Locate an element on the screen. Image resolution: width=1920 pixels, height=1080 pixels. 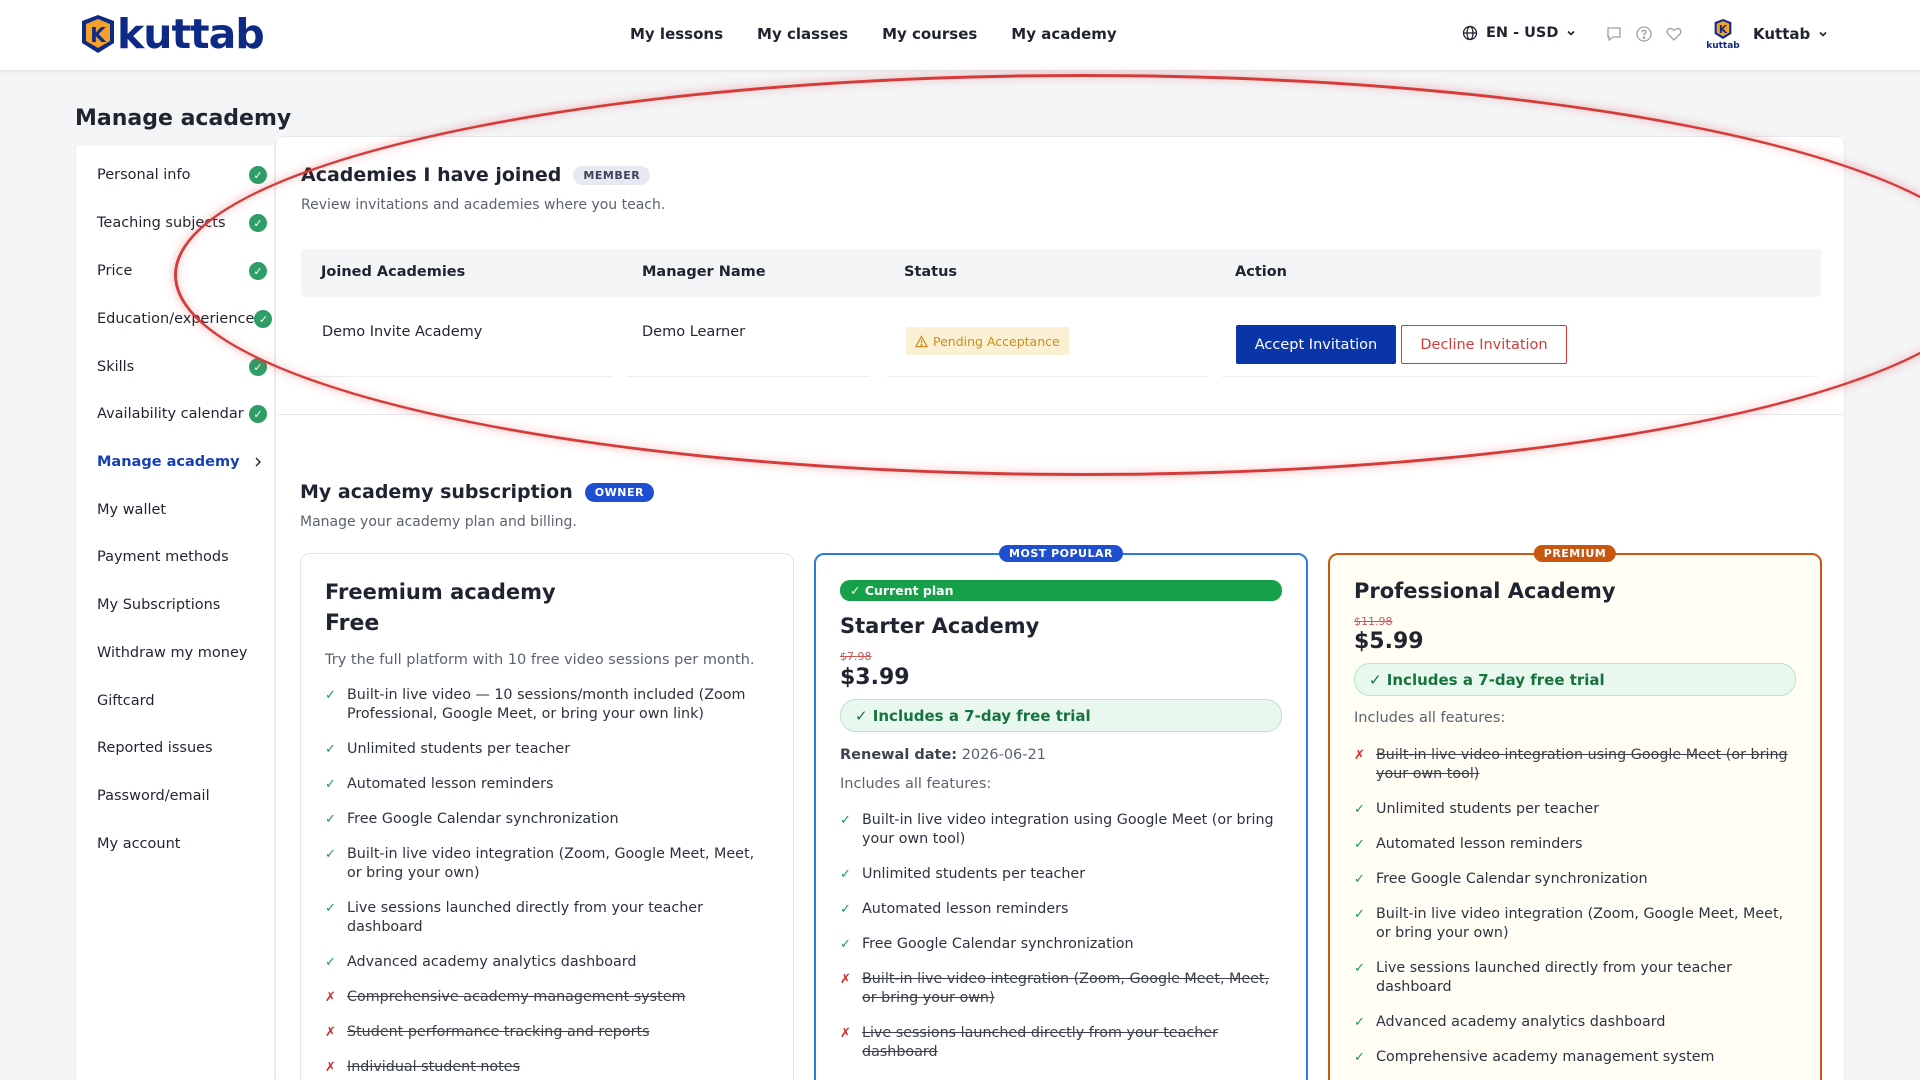
feature-text: Advanced academy analytics dashboard is located at coordinates (1521, 1022).